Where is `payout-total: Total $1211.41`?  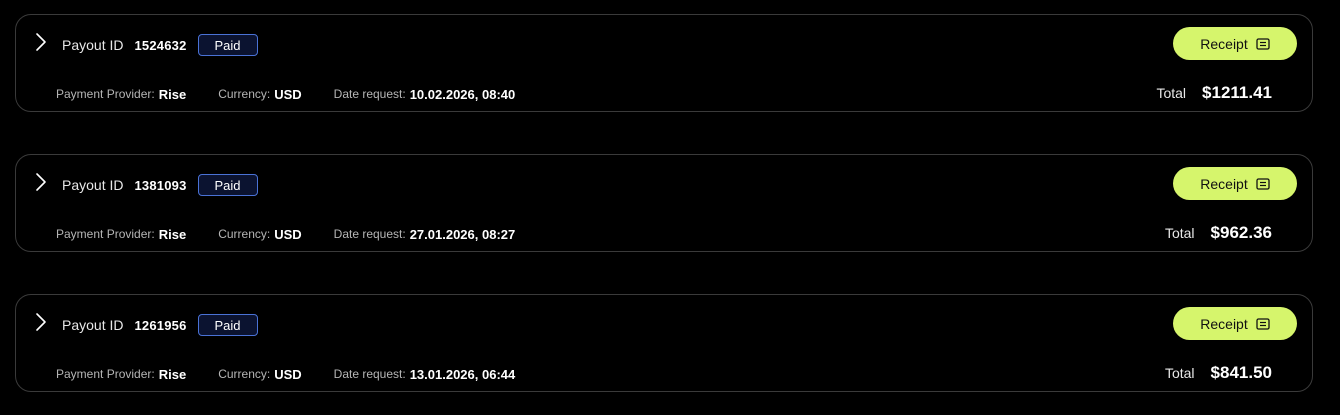 payout-total: Total $1211.41 is located at coordinates (1214, 93).